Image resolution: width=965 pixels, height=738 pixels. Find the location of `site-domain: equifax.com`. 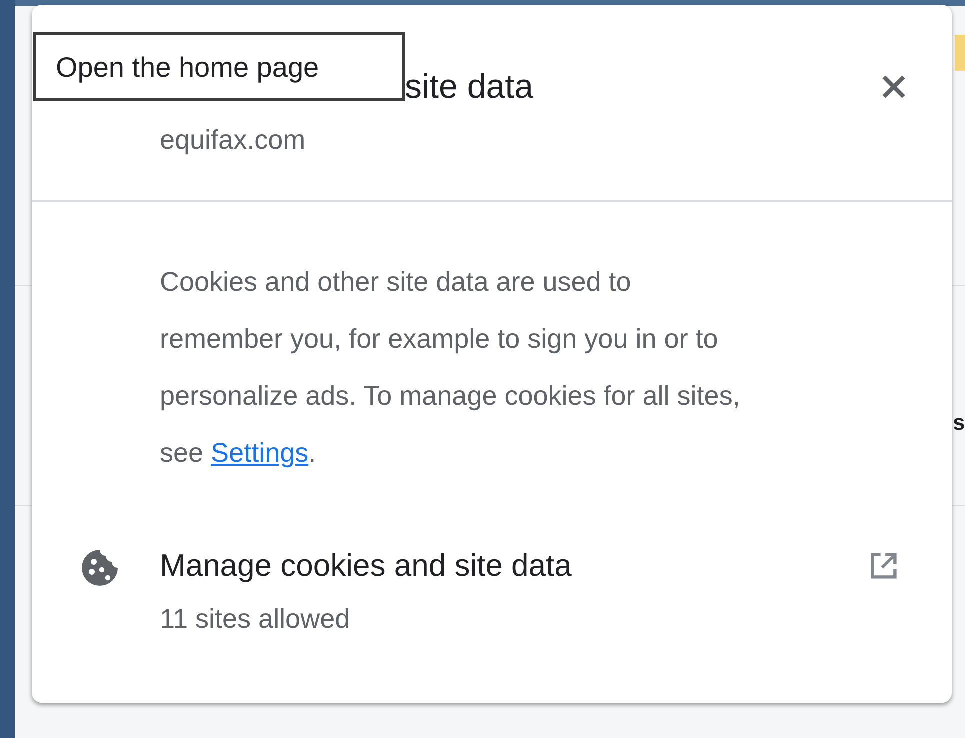

site-domain: equifax.com is located at coordinates (233, 140).